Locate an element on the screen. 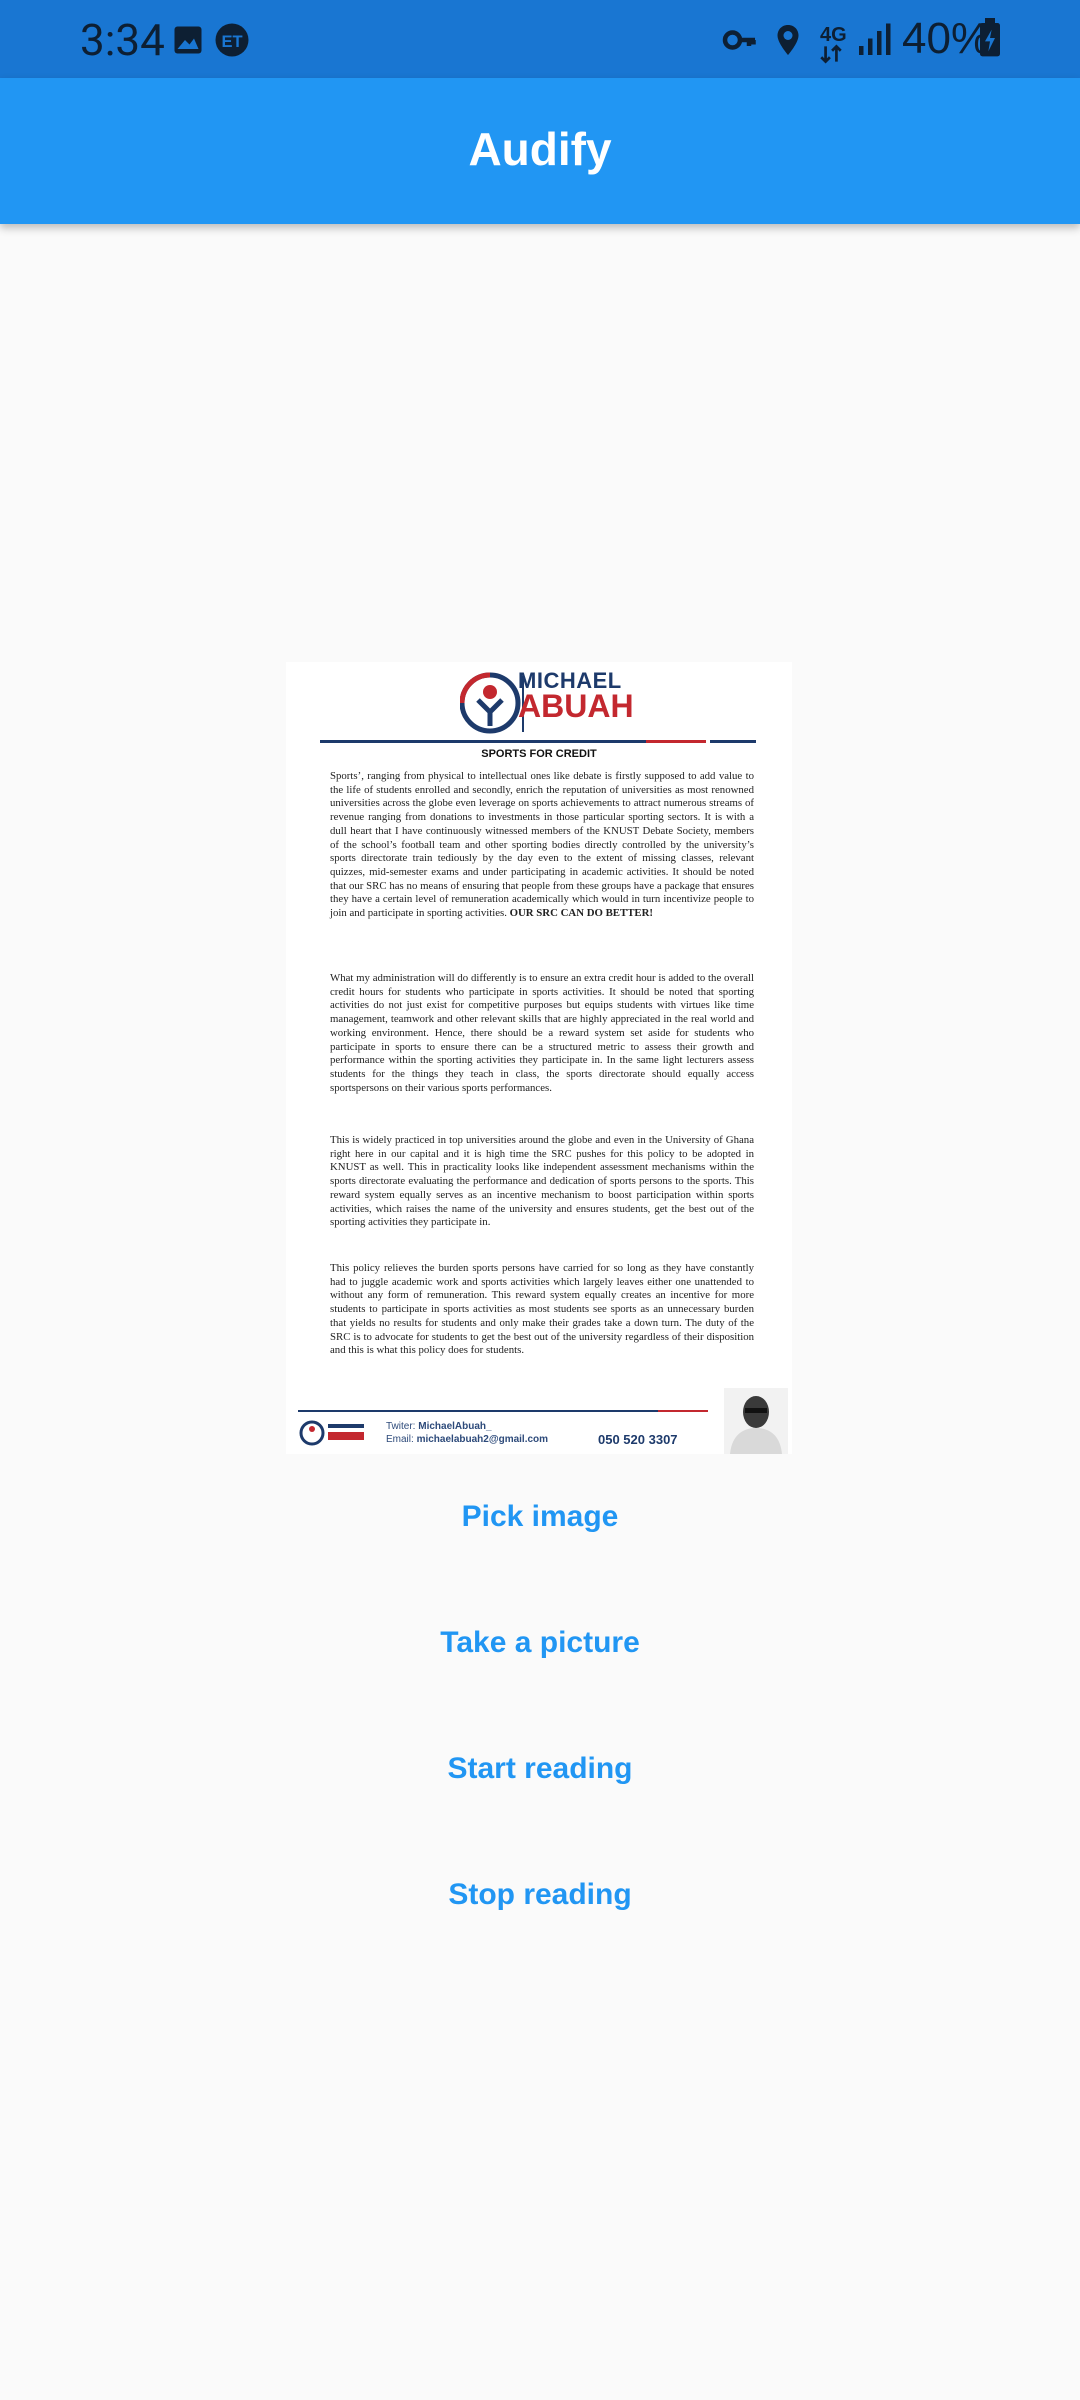  app-title: Audify is located at coordinates (540, 149).